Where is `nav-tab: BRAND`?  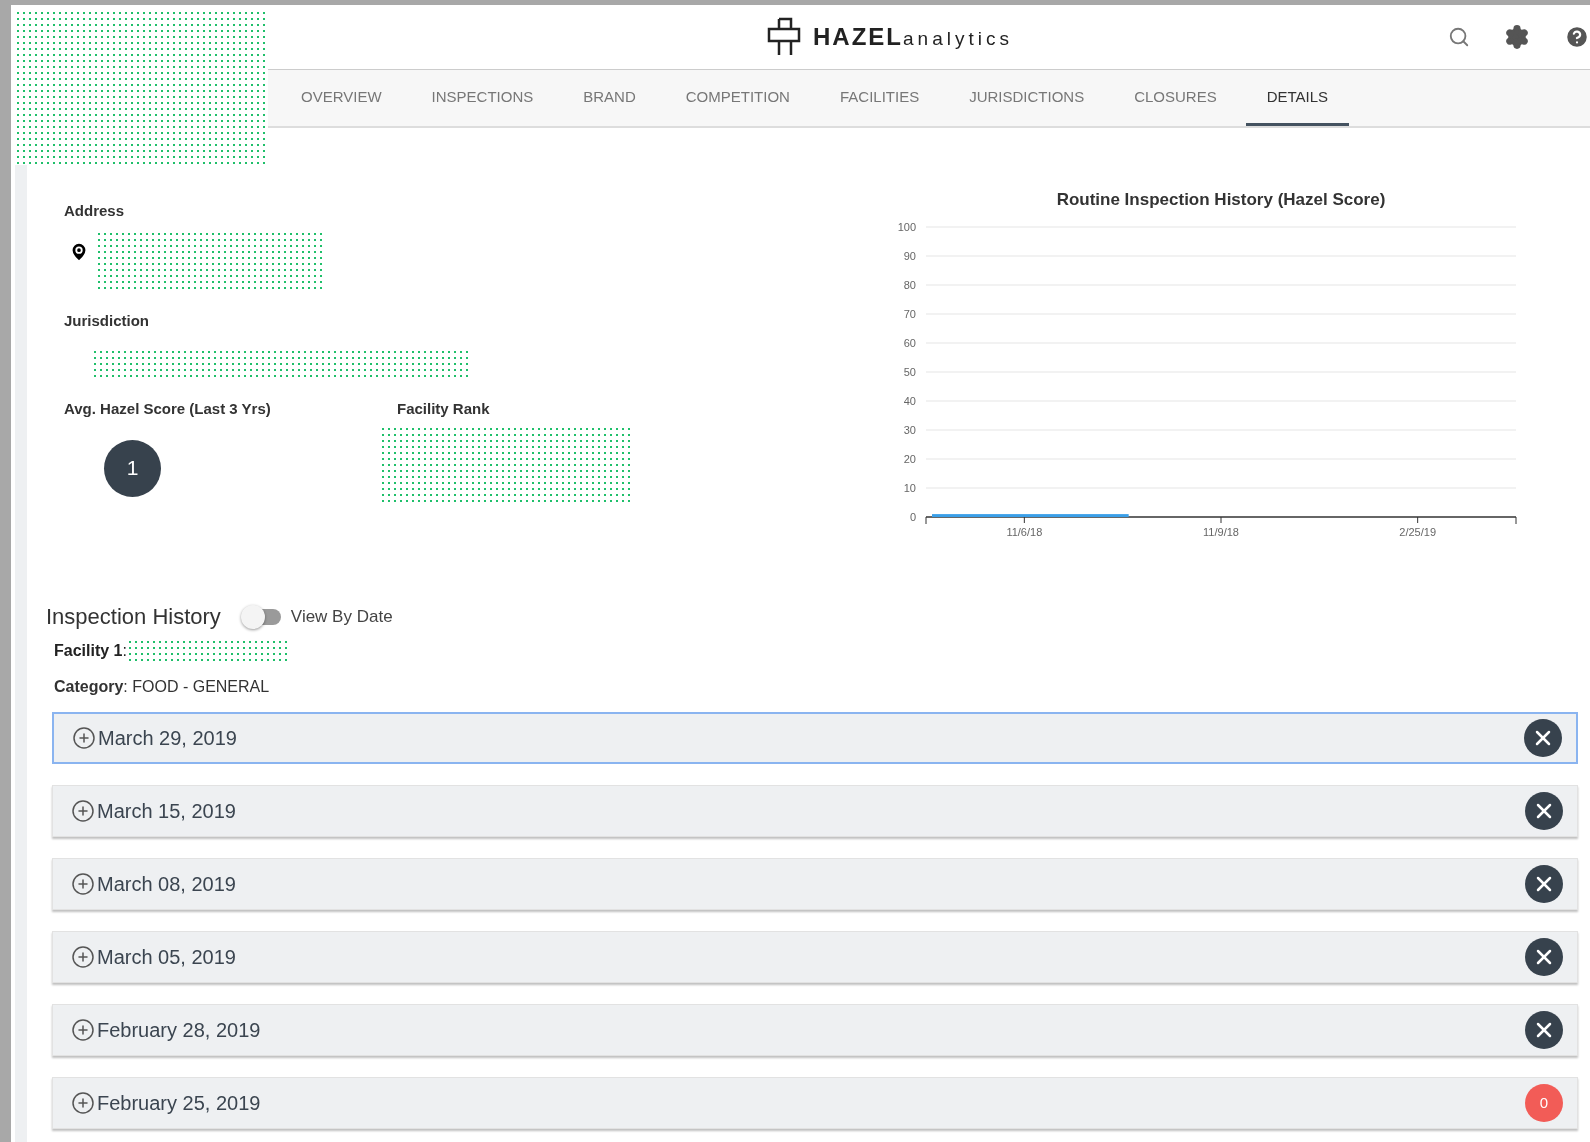
nav-tab: BRAND is located at coordinates (609, 98).